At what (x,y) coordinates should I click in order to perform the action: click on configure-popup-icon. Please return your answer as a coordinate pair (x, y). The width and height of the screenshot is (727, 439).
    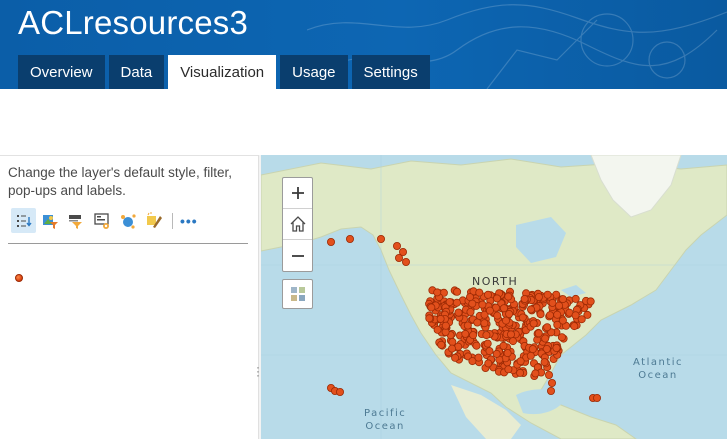
    Looking at the image, I should click on (75, 220).